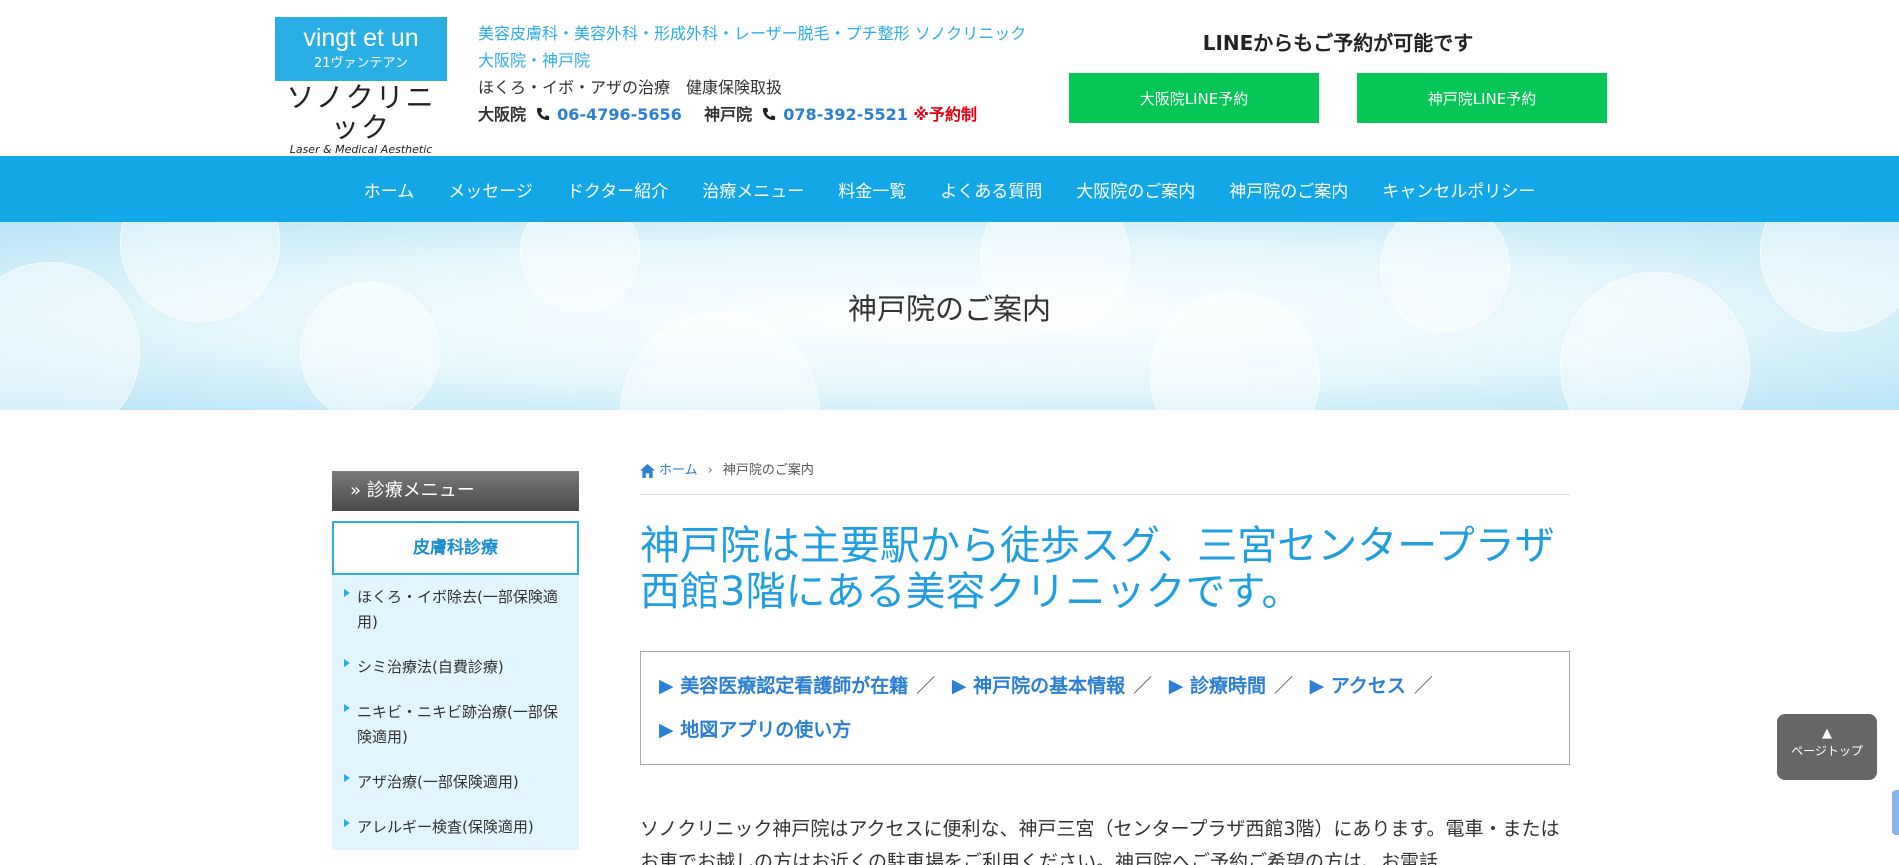 The image size is (1899, 865). I want to click on kobe-phone-link: 078-392-5521, so click(845, 114).